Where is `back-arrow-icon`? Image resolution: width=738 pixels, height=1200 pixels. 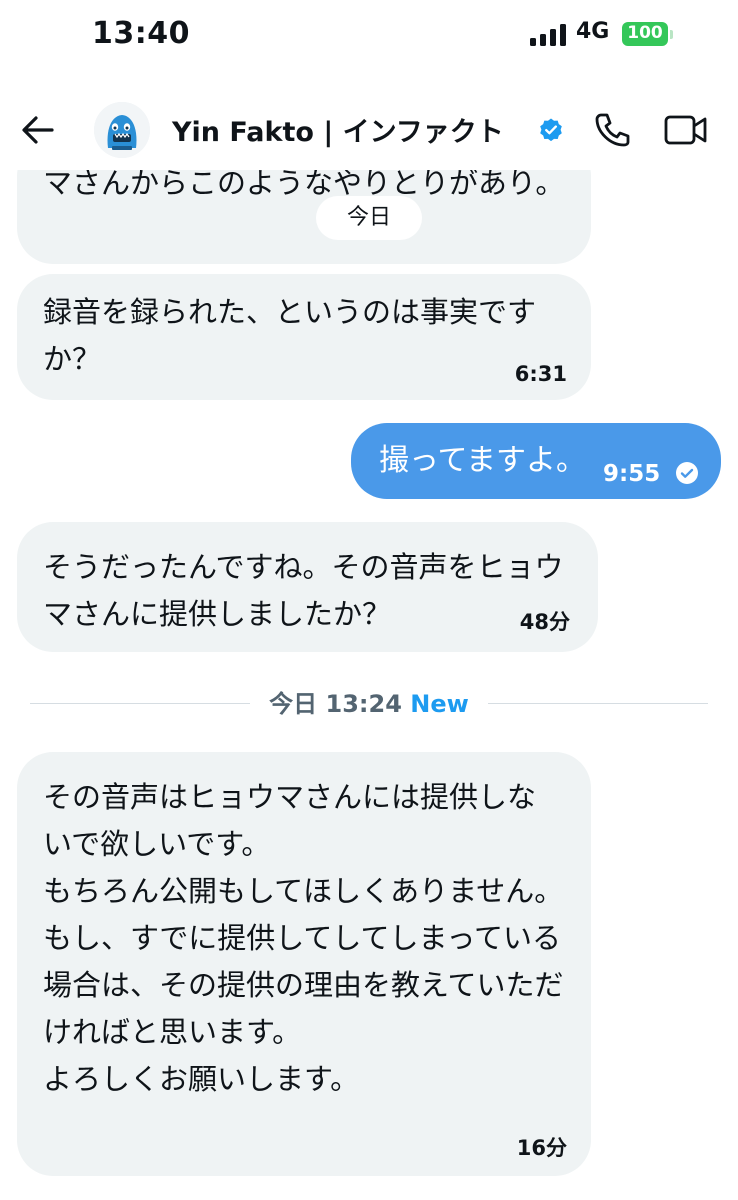
back-arrow-icon is located at coordinates (38, 130).